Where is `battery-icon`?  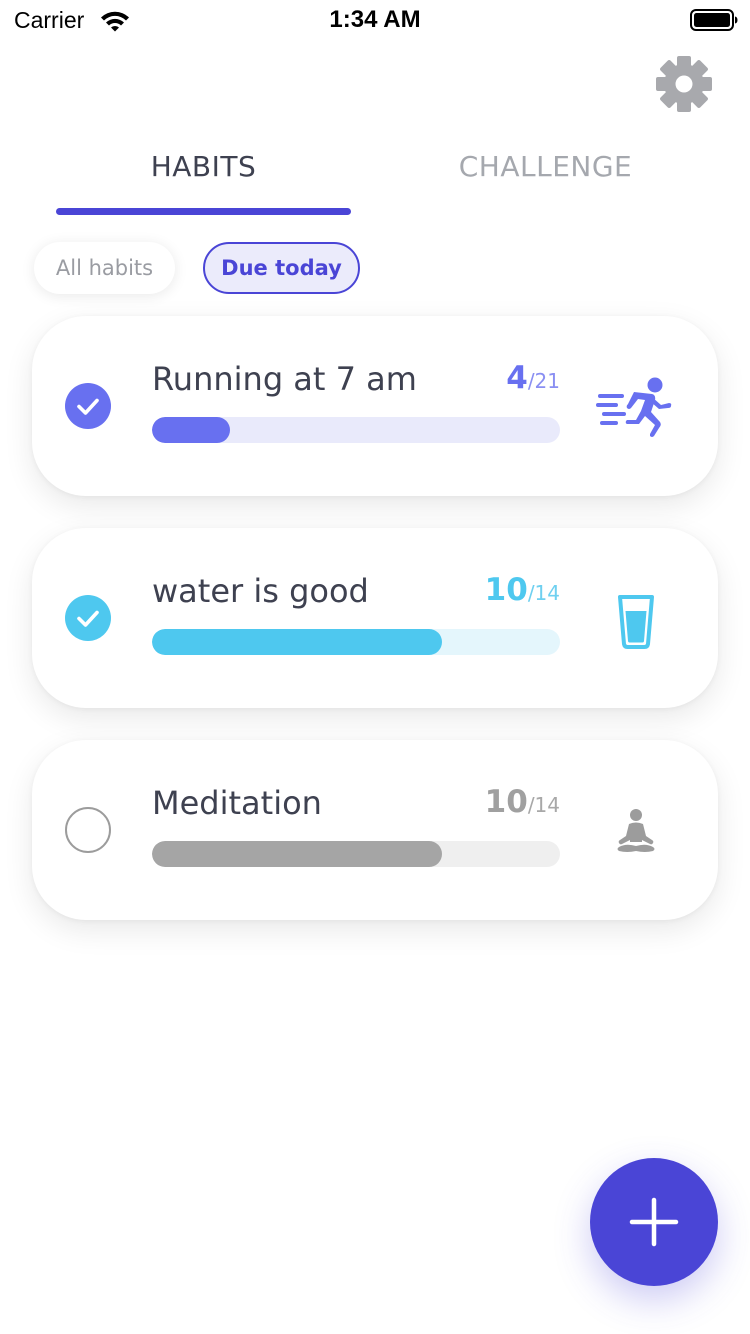 battery-icon is located at coordinates (714, 20).